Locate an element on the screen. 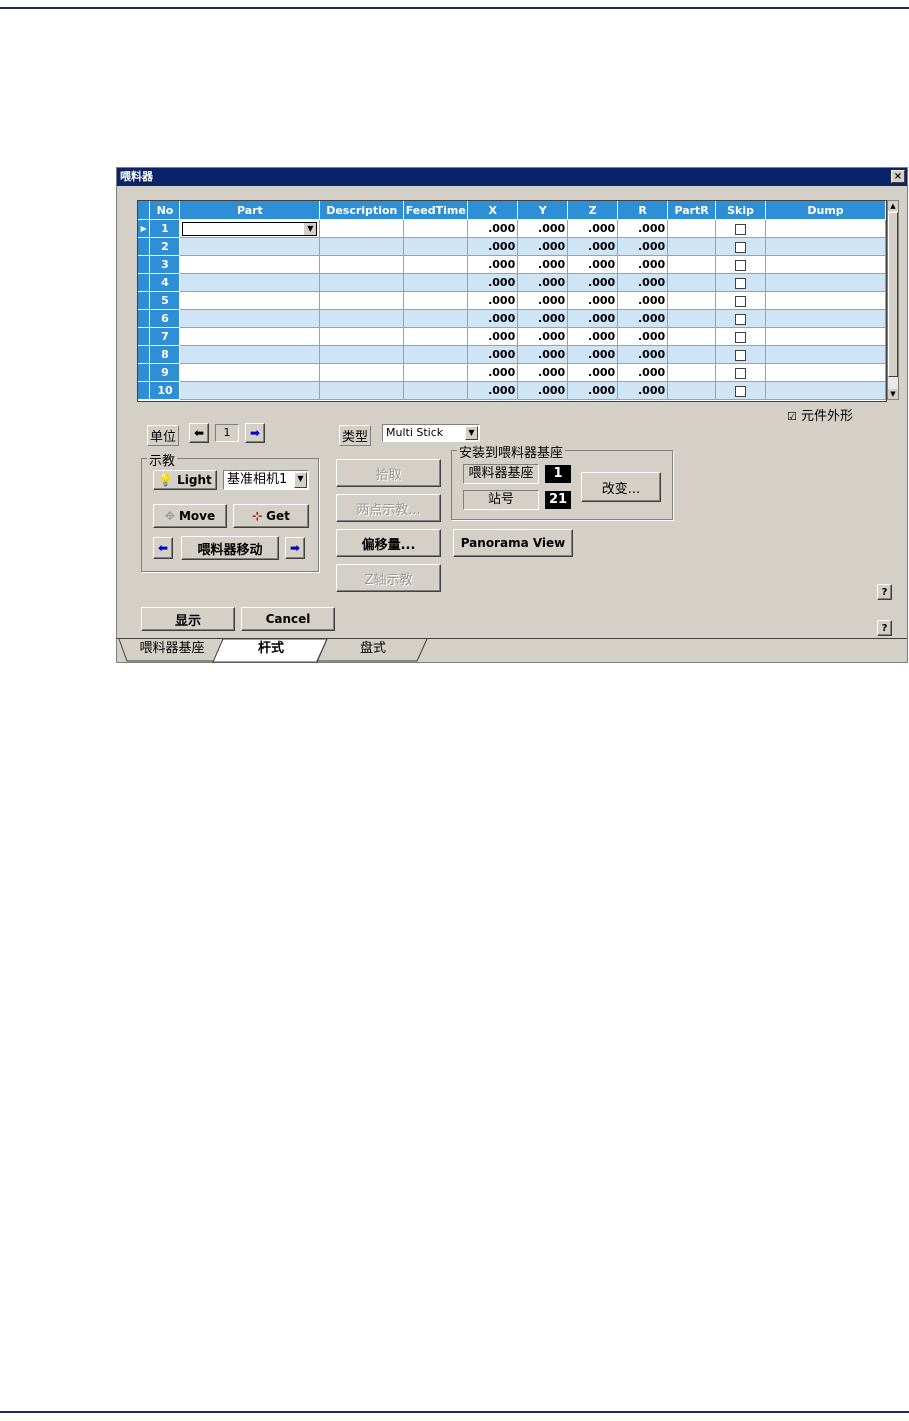  column-header-y: Y is located at coordinates (543, 210).